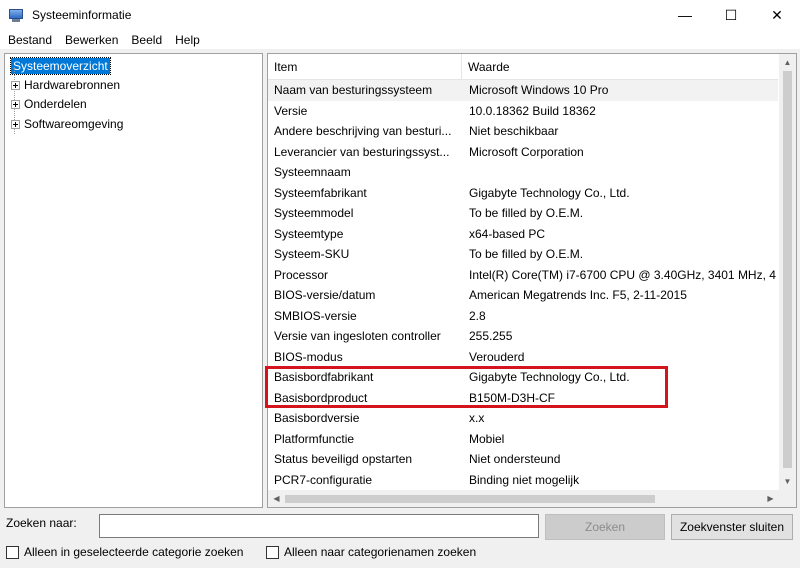 This screenshot has width=800, height=568. I want to click on menu-bar: Bestand Bewerken Beeld Help, so click(400, 40).